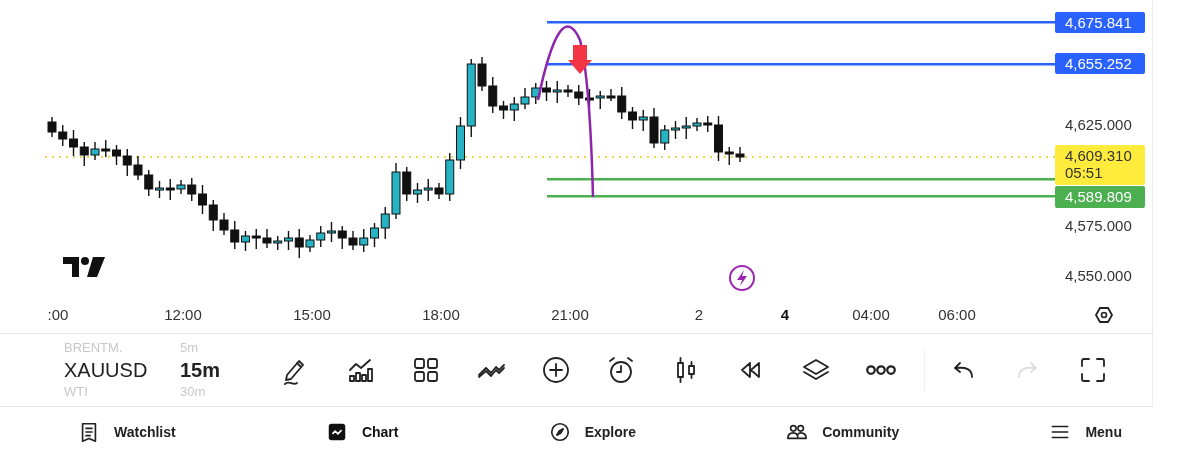  Describe the element at coordinates (555, 370) in the screenshot. I see `plus-circle-icon` at that location.